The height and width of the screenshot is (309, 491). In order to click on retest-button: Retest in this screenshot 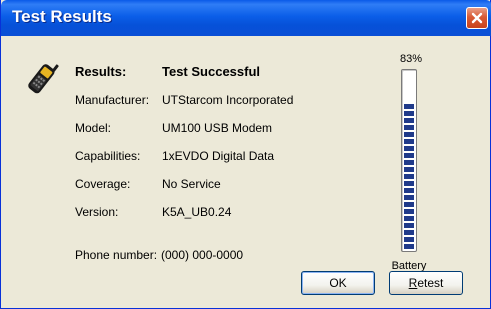, I will do `click(426, 283)`.